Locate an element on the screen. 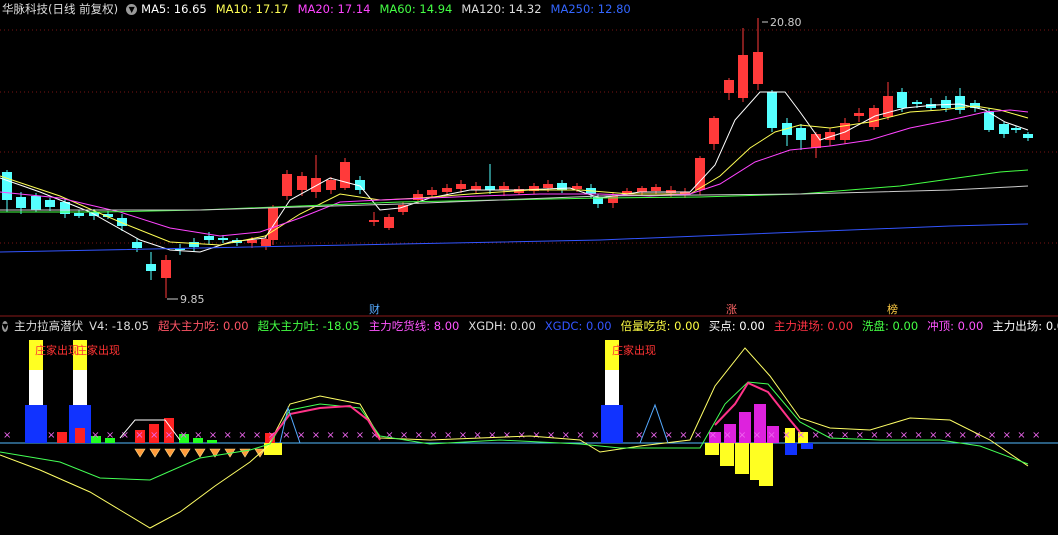 The image size is (1058, 535). event-marker-0: 财 is located at coordinates (374, 309).